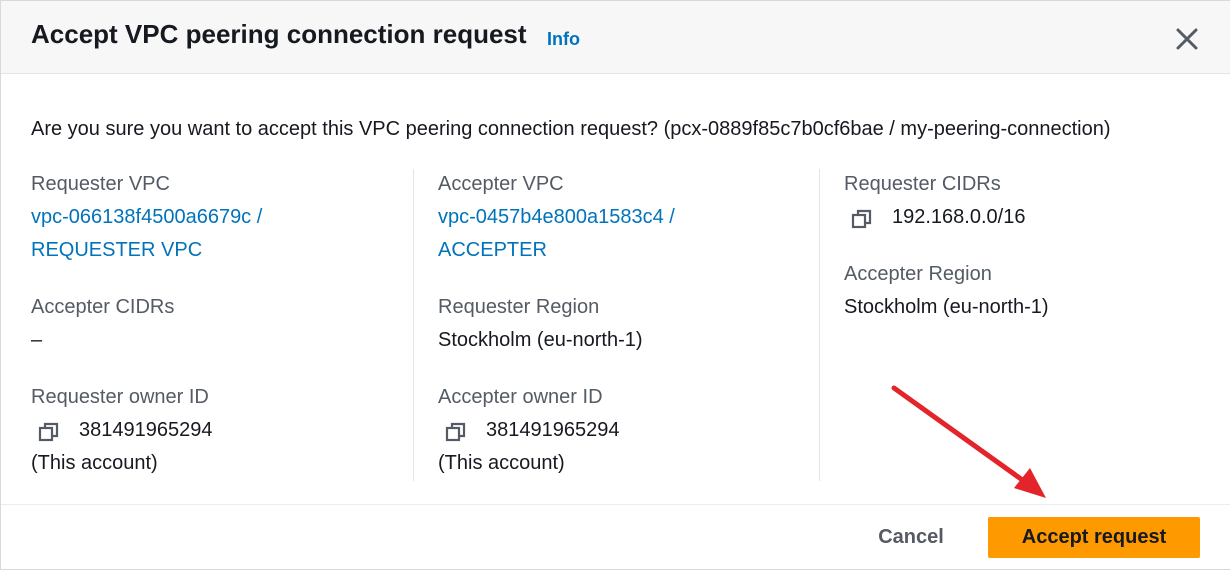  What do you see at coordinates (492, 250) in the screenshot?
I see `accepter-vpc-name-link: ACCEPTER` at bounding box center [492, 250].